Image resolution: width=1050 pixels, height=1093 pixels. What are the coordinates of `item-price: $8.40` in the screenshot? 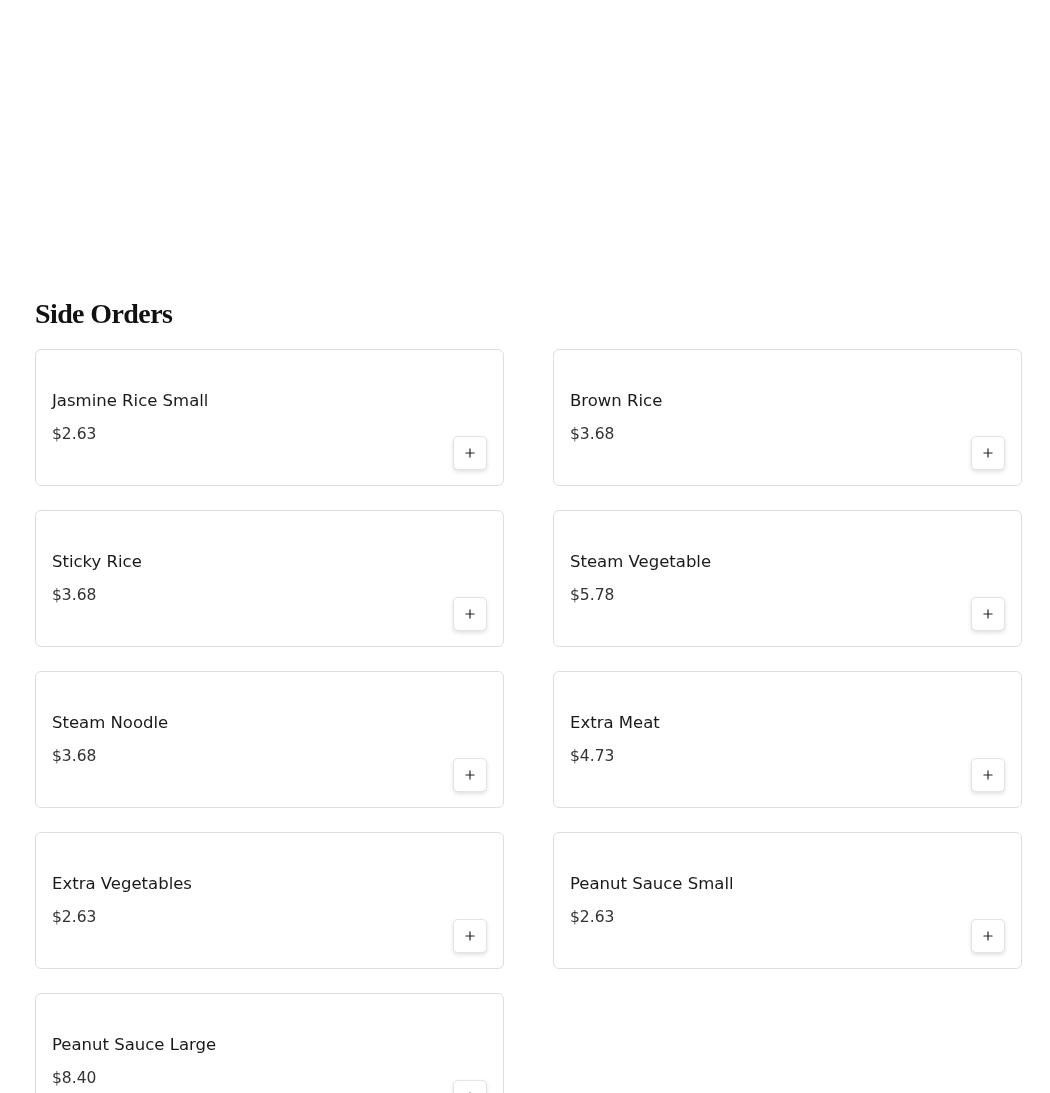 It's located at (74, 1078).